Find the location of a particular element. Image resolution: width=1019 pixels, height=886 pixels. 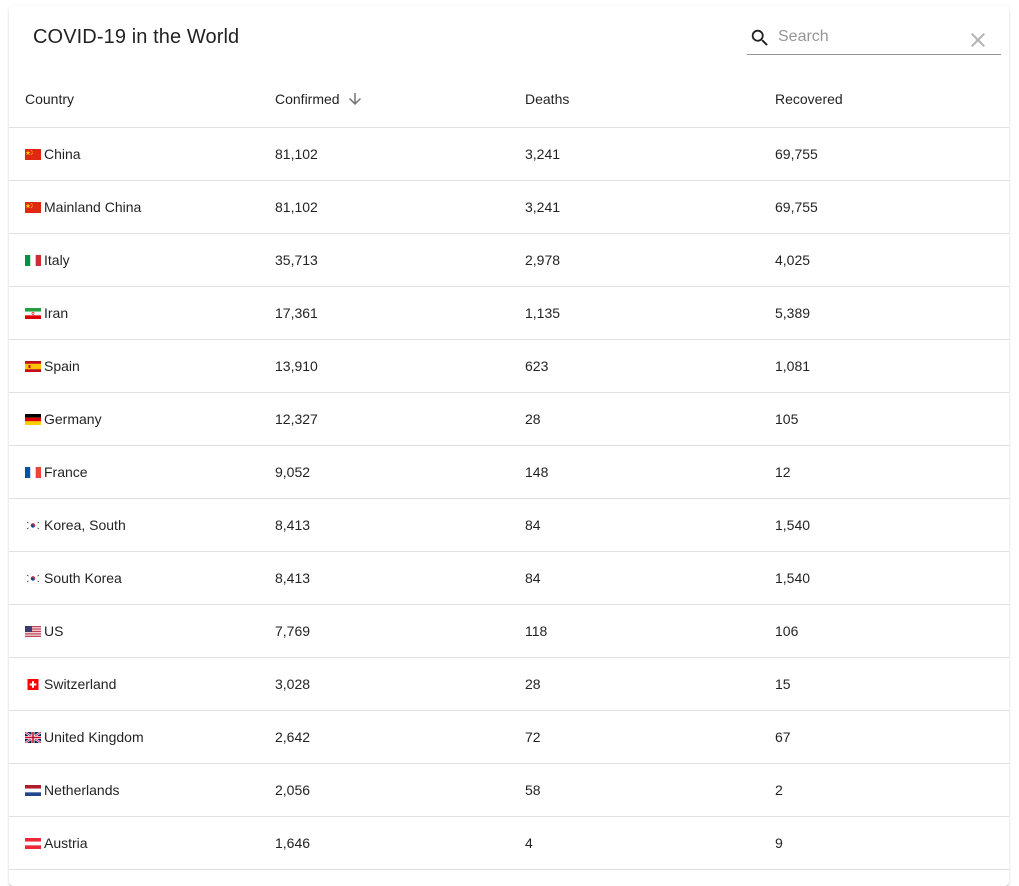

cell-recovered: 5,389 is located at coordinates (884, 313).